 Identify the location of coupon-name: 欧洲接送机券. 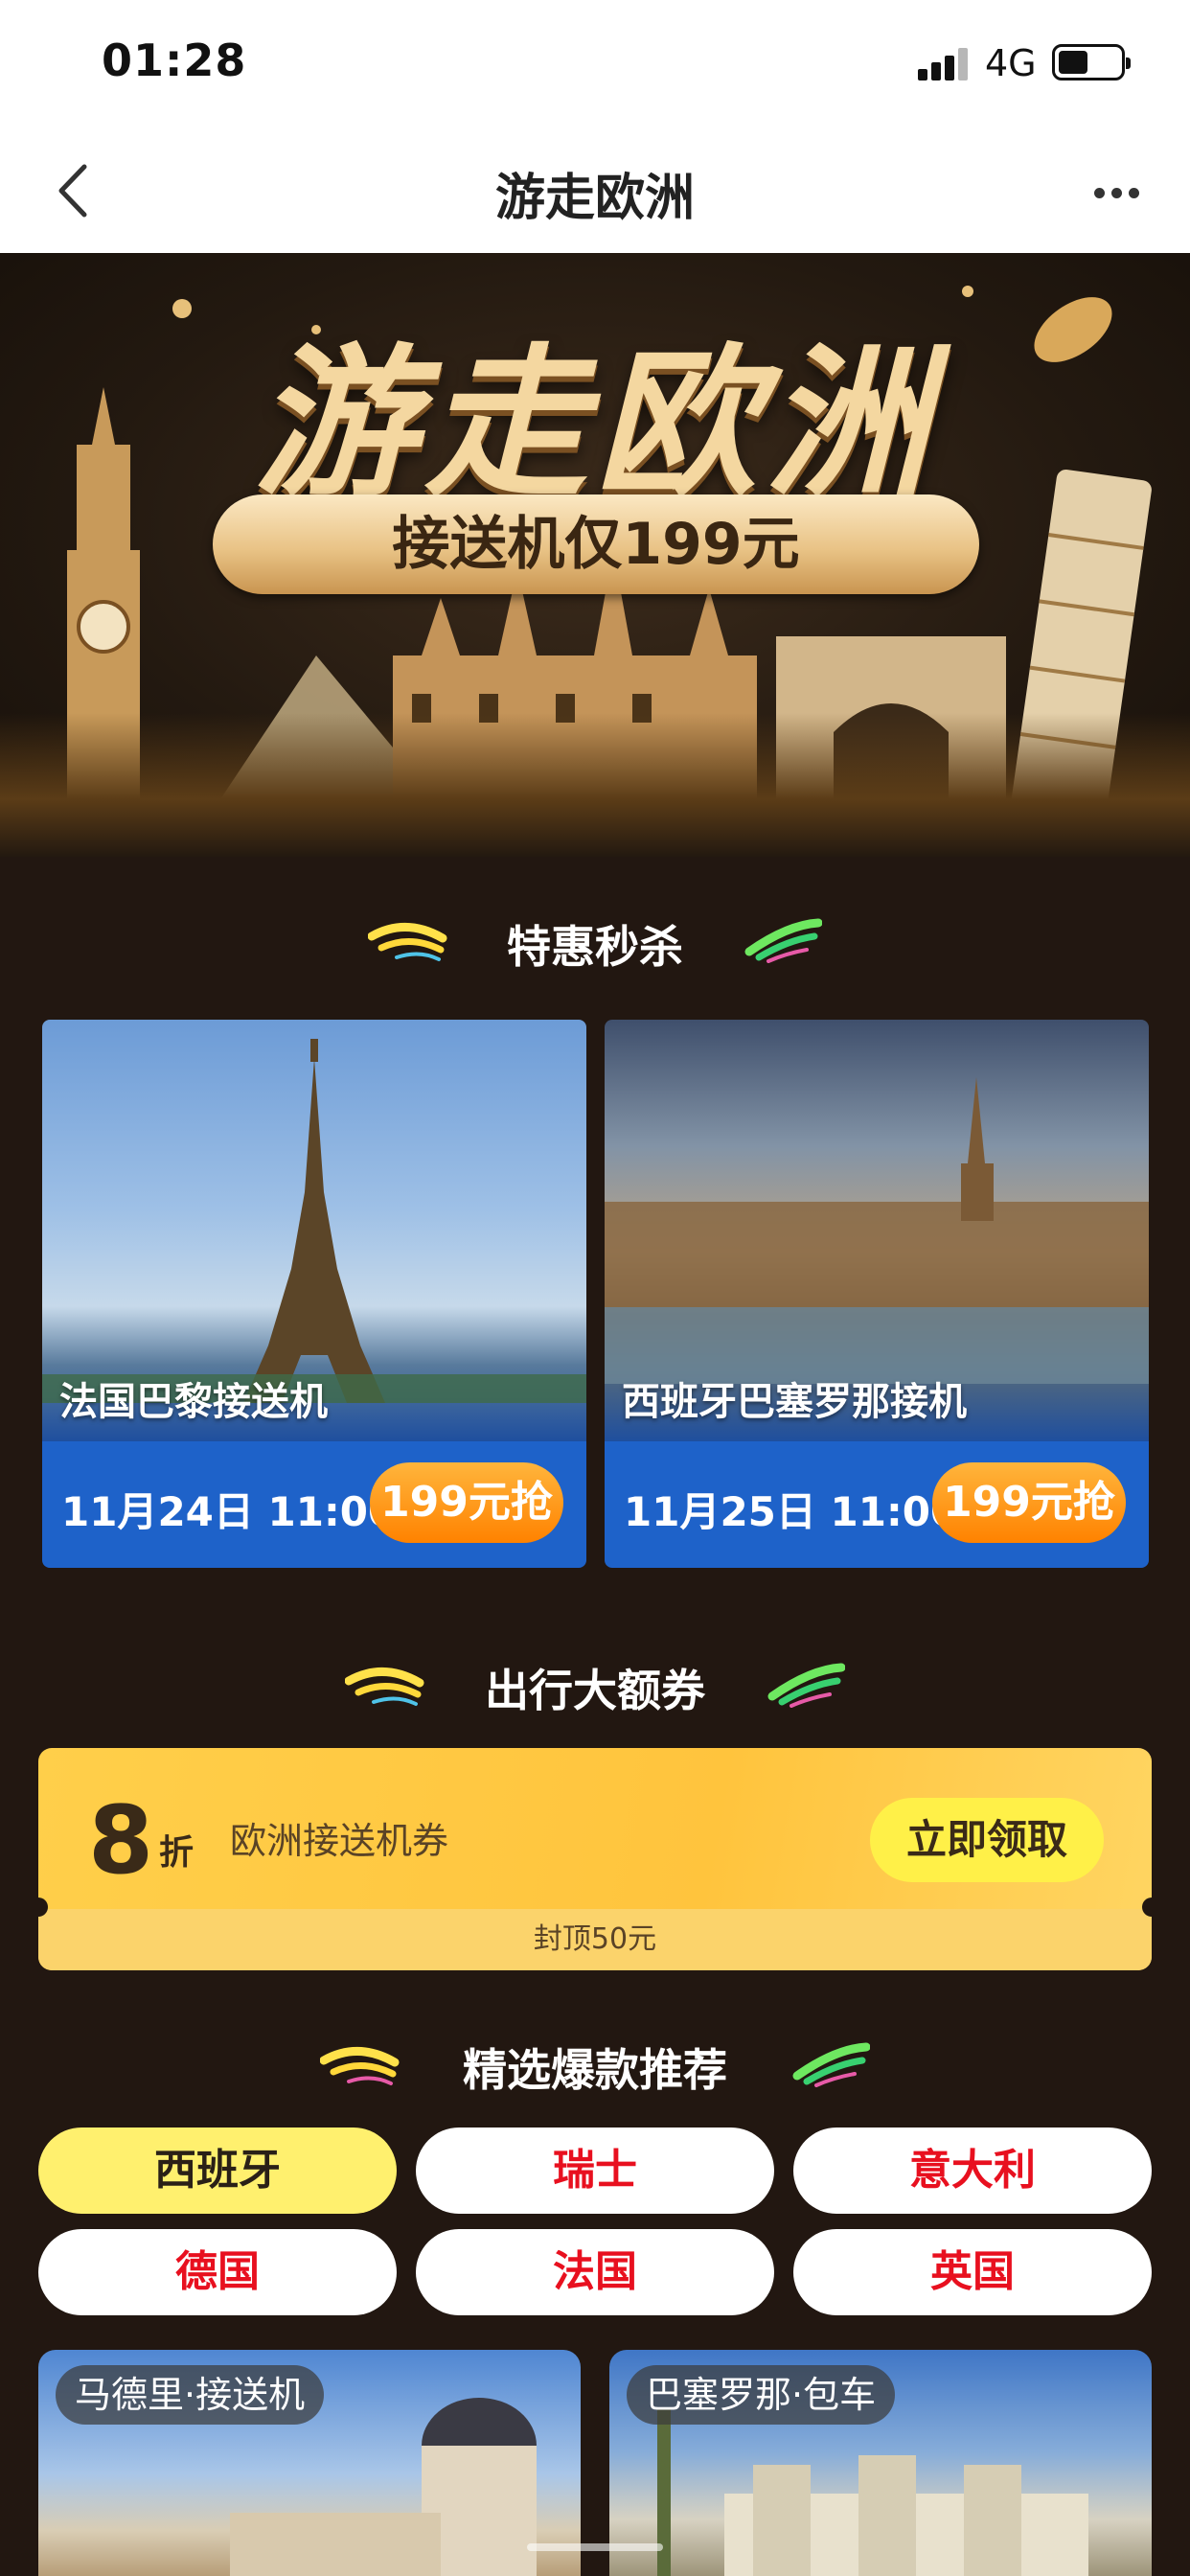
(340, 1841).